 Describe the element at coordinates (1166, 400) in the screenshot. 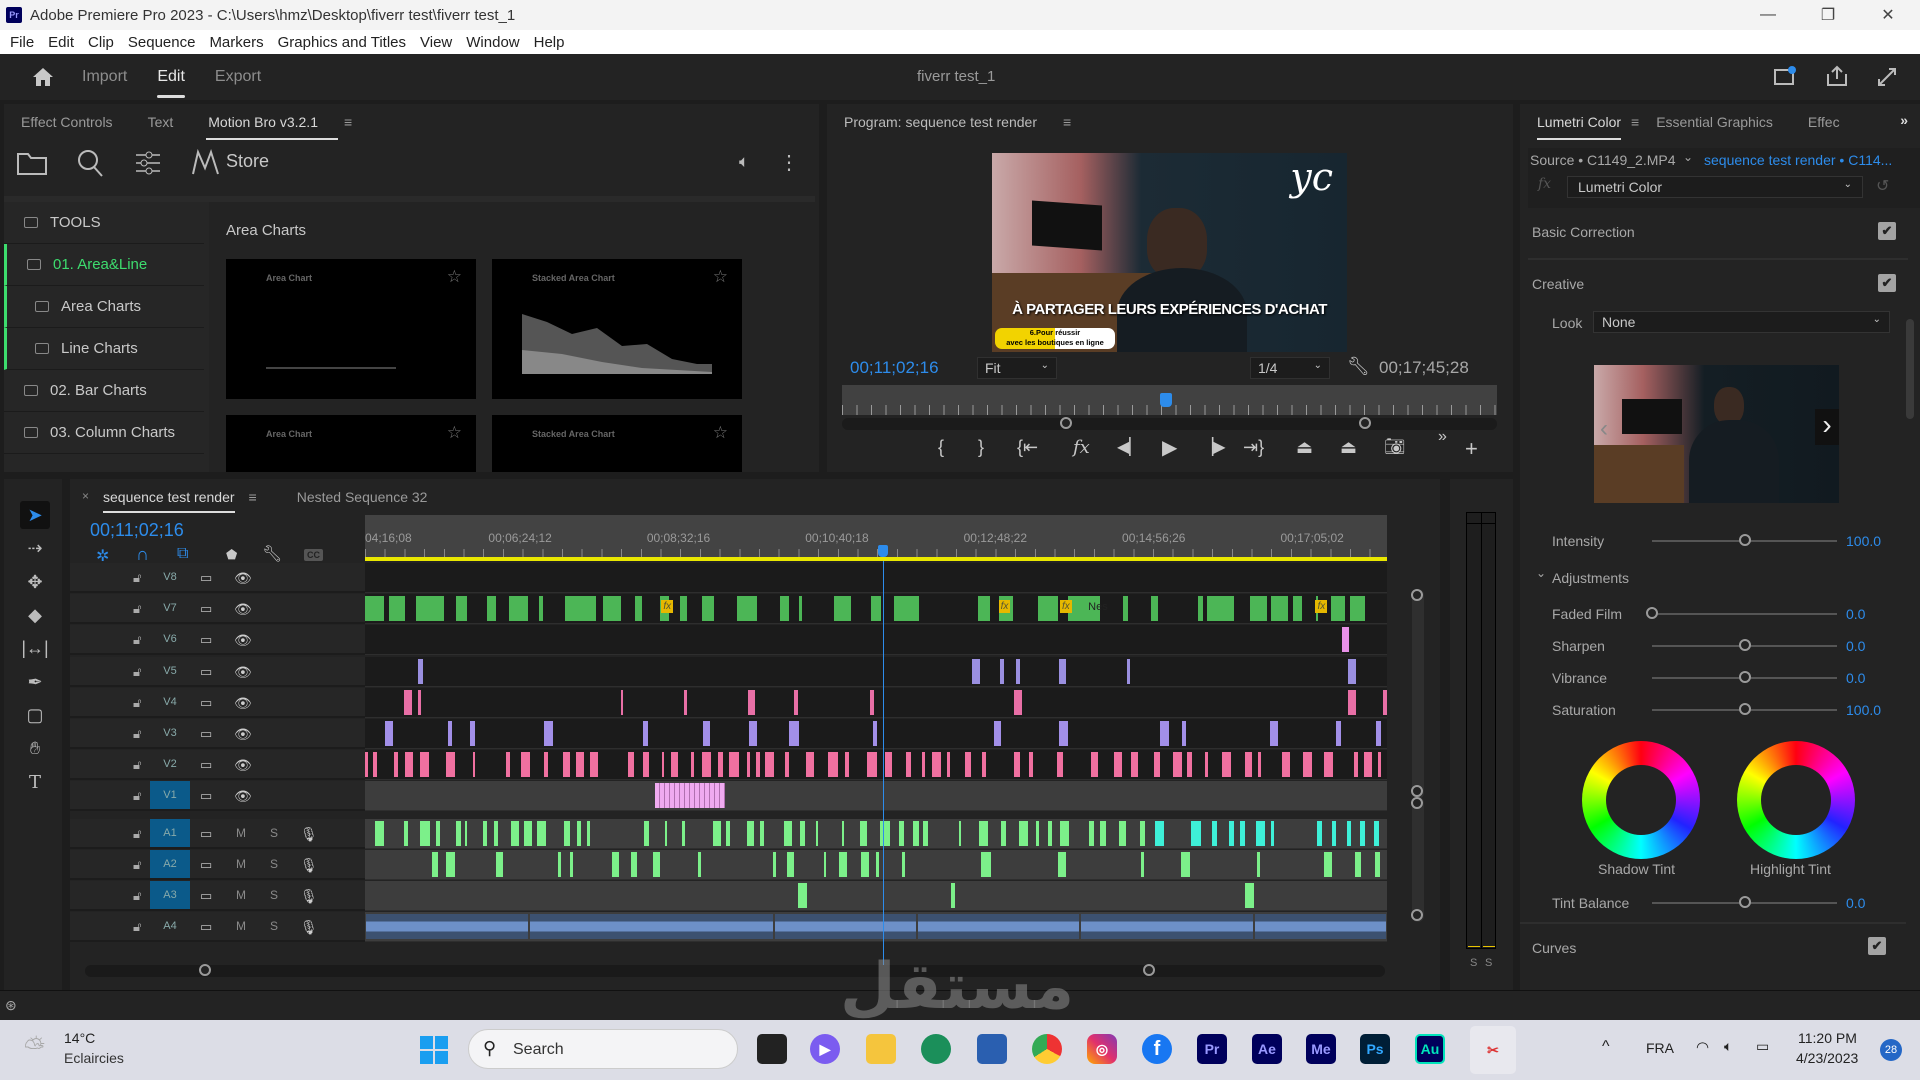

I see `playhead` at that location.